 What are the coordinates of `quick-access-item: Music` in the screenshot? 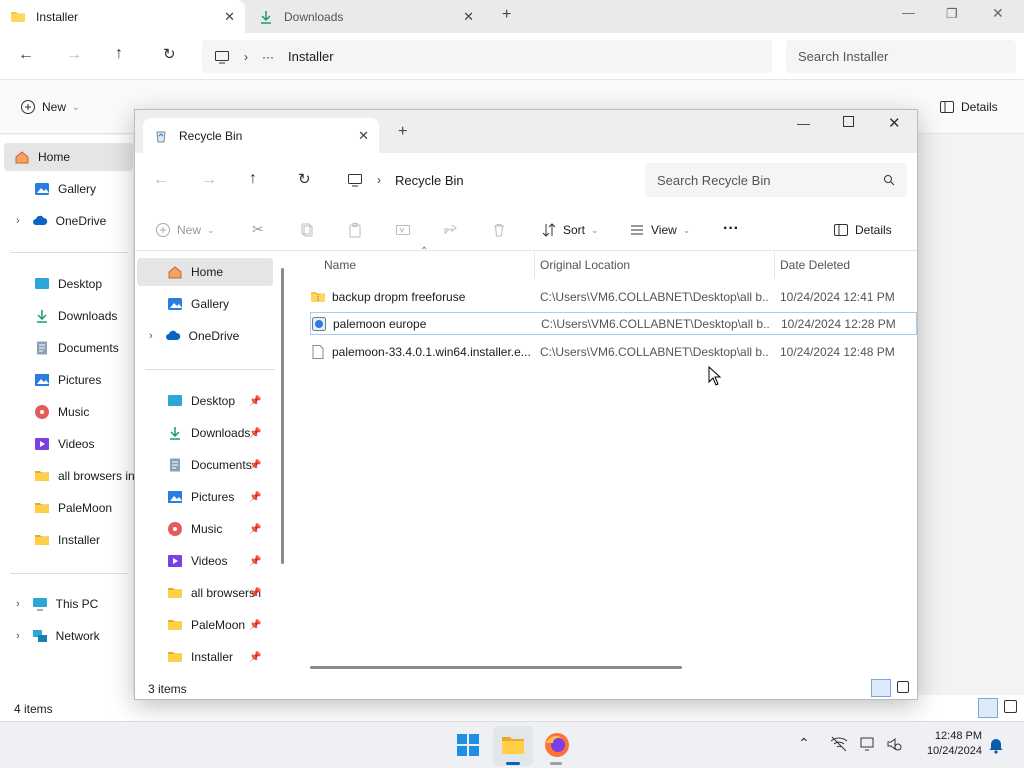 It's located at (88, 412).